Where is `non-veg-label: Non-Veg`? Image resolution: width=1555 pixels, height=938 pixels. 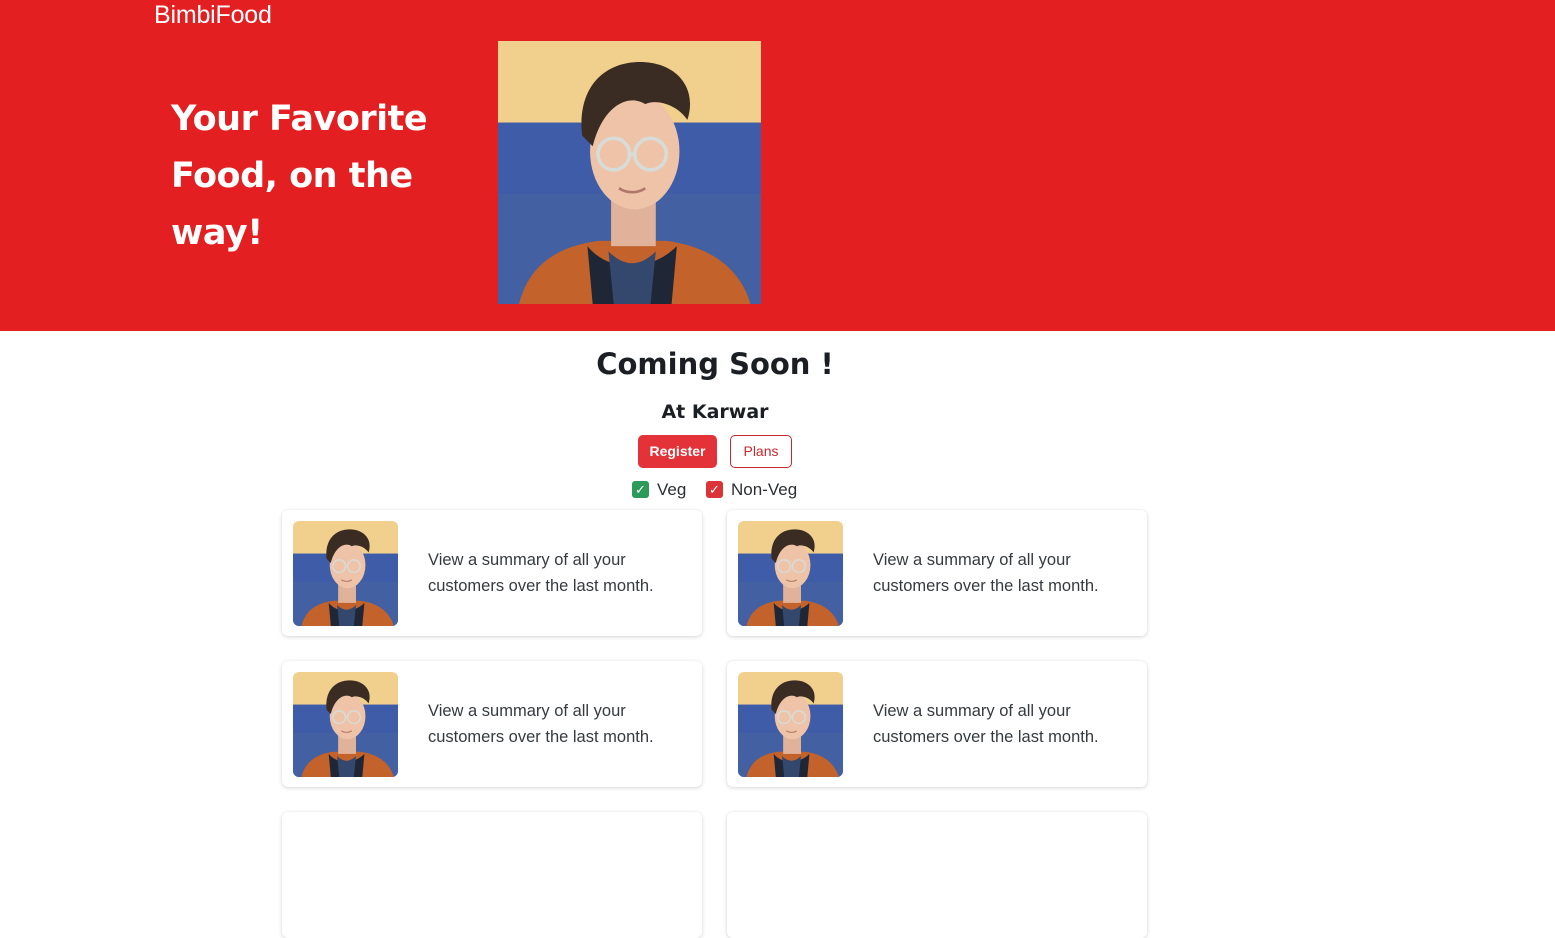
non-veg-label: Non-Veg is located at coordinates (764, 489).